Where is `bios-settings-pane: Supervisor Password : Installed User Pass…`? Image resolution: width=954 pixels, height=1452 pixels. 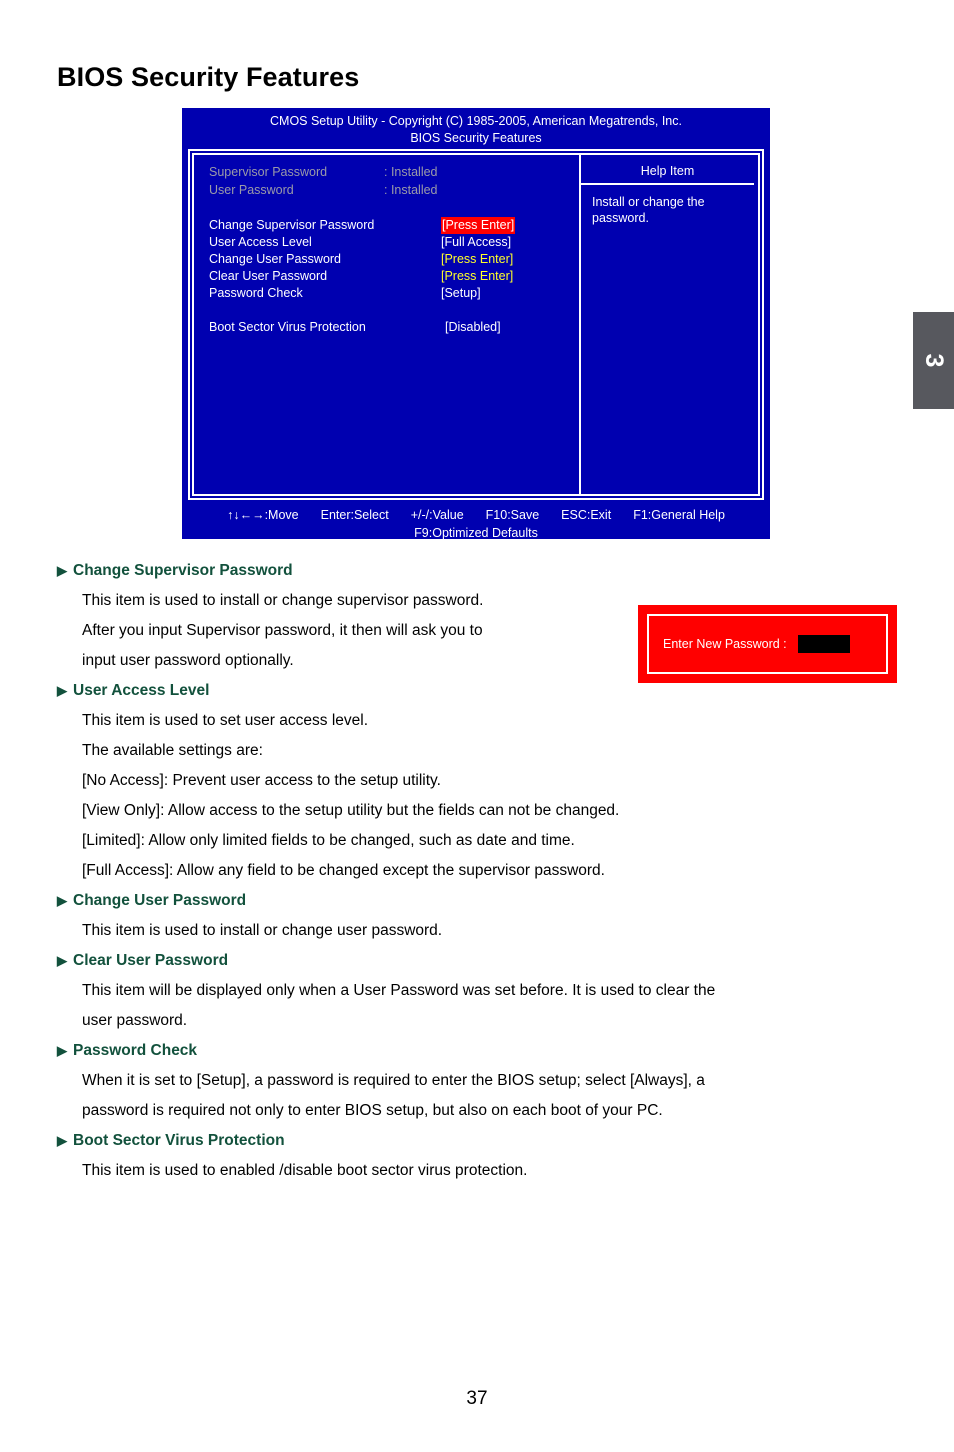 bios-settings-pane: Supervisor Password : Installed User Pass… is located at coordinates (386, 324).